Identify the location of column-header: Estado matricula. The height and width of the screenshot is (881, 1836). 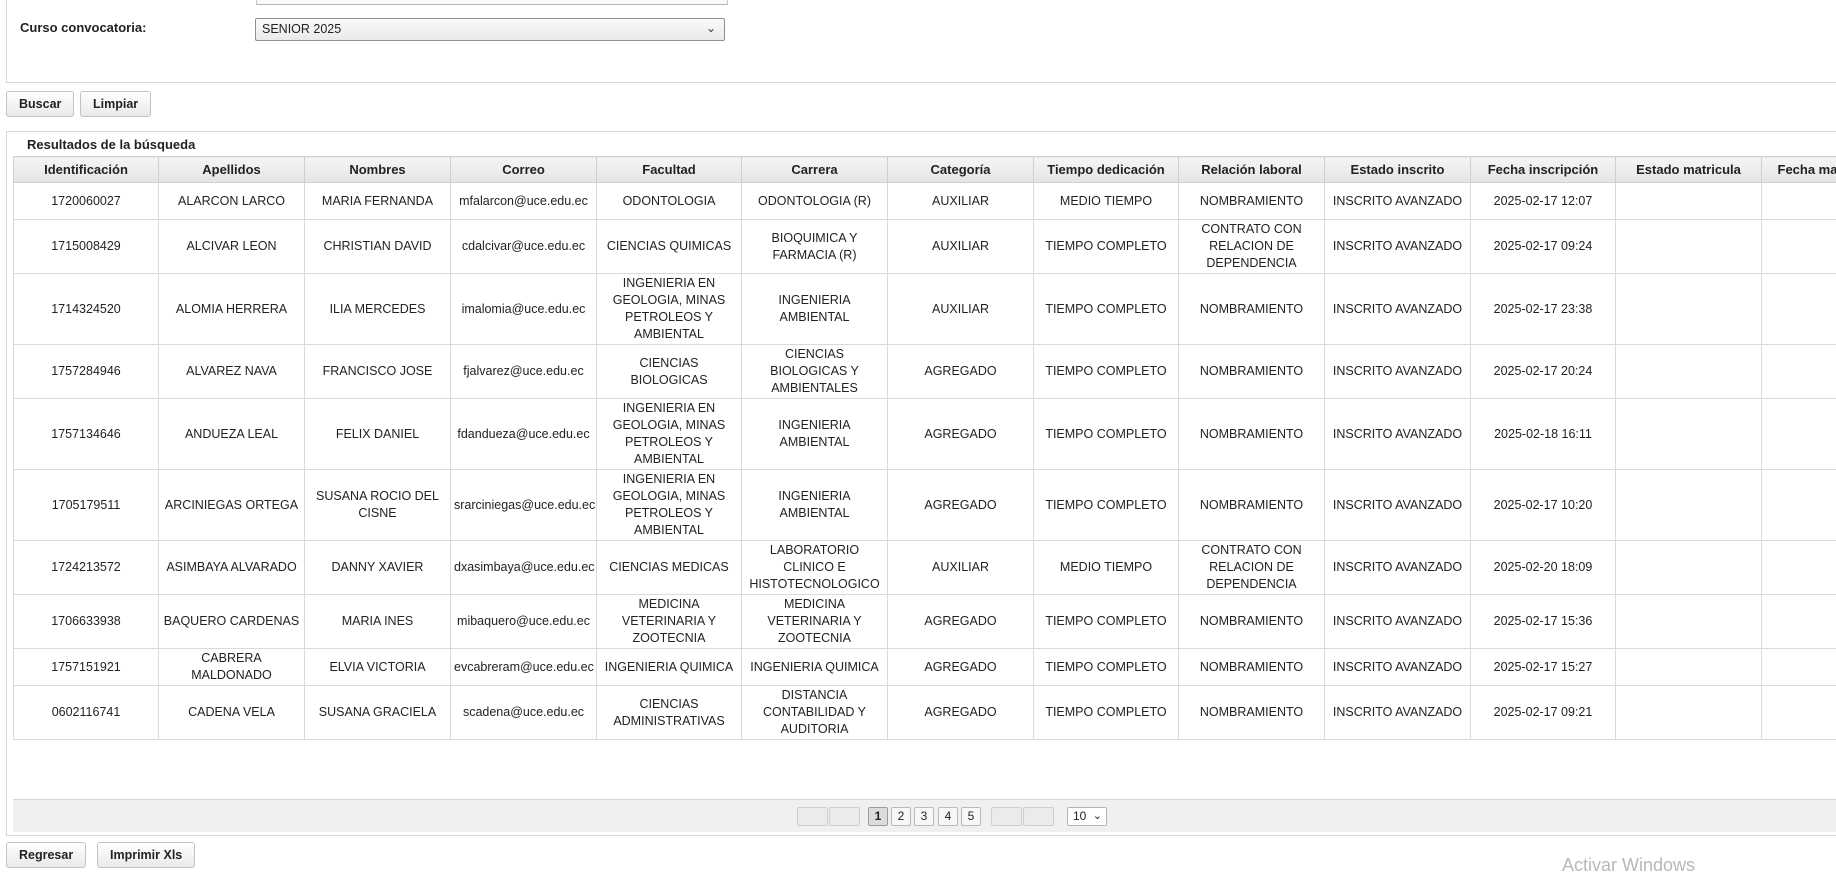
(1688, 169).